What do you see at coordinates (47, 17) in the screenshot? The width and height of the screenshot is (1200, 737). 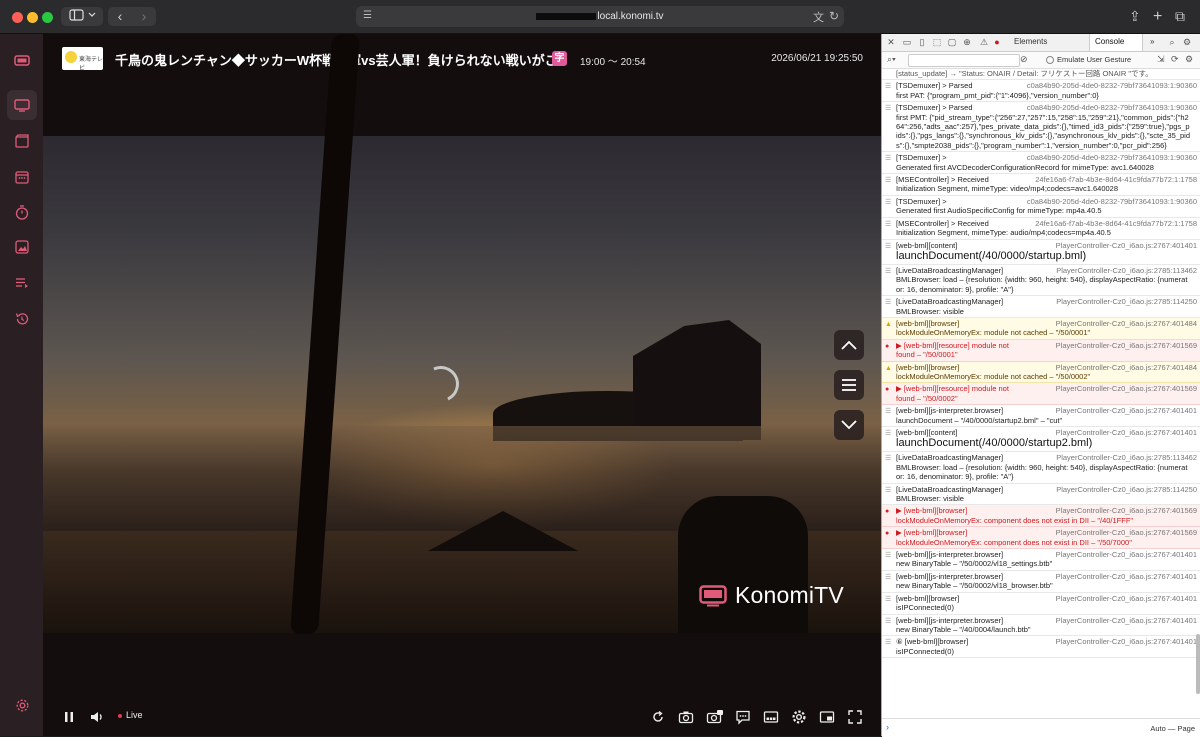 I see `zoom-window-button` at bounding box center [47, 17].